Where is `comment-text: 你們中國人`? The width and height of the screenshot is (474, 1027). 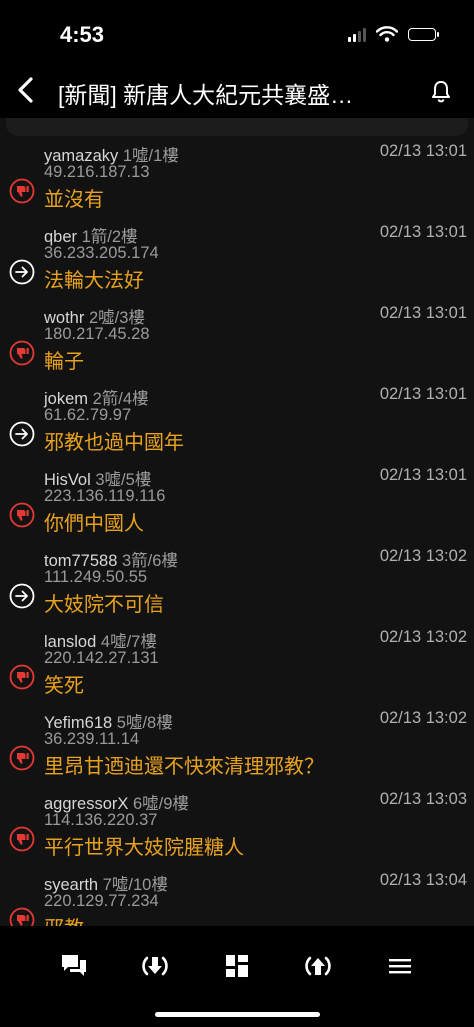
comment-text: 你們中國人 is located at coordinates (94, 524).